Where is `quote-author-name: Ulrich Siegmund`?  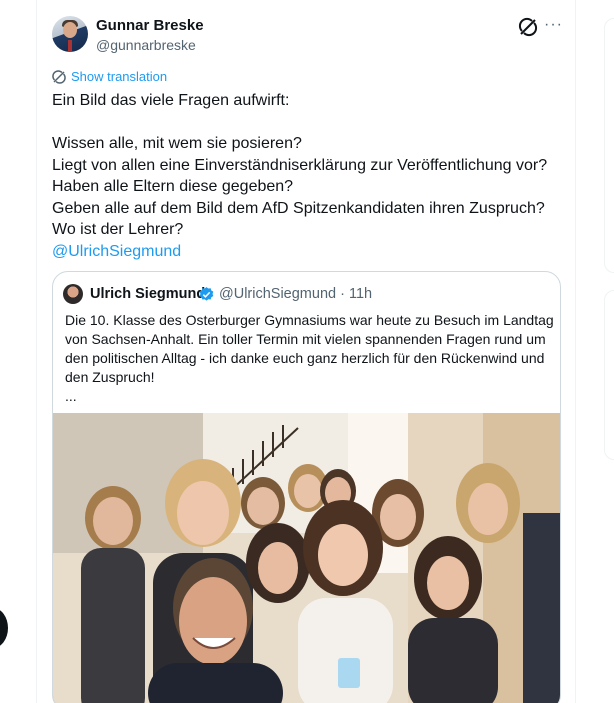 quote-author-name: Ulrich Siegmund is located at coordinates (148, 294).